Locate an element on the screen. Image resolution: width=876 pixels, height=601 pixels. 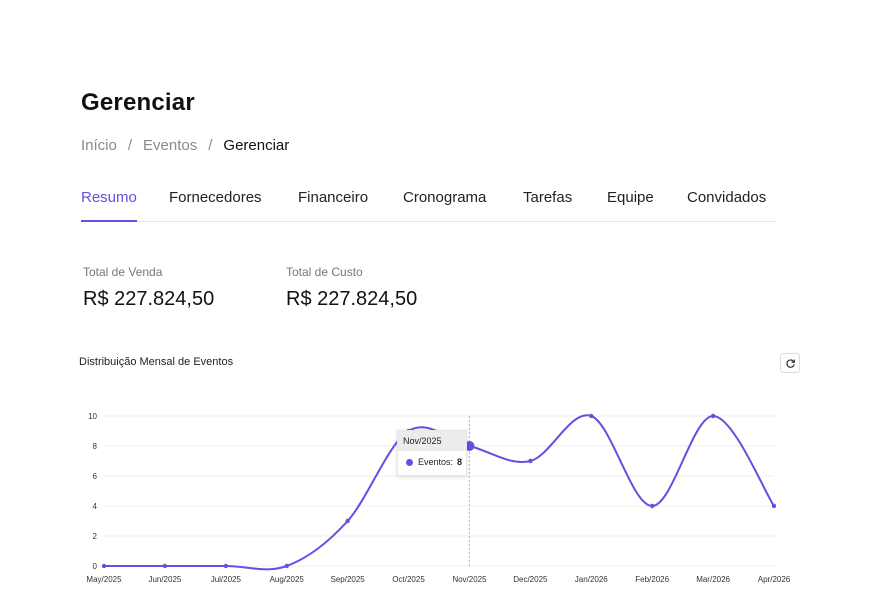
x-tick-label: May/2025 is located at coordinates (104, 579).